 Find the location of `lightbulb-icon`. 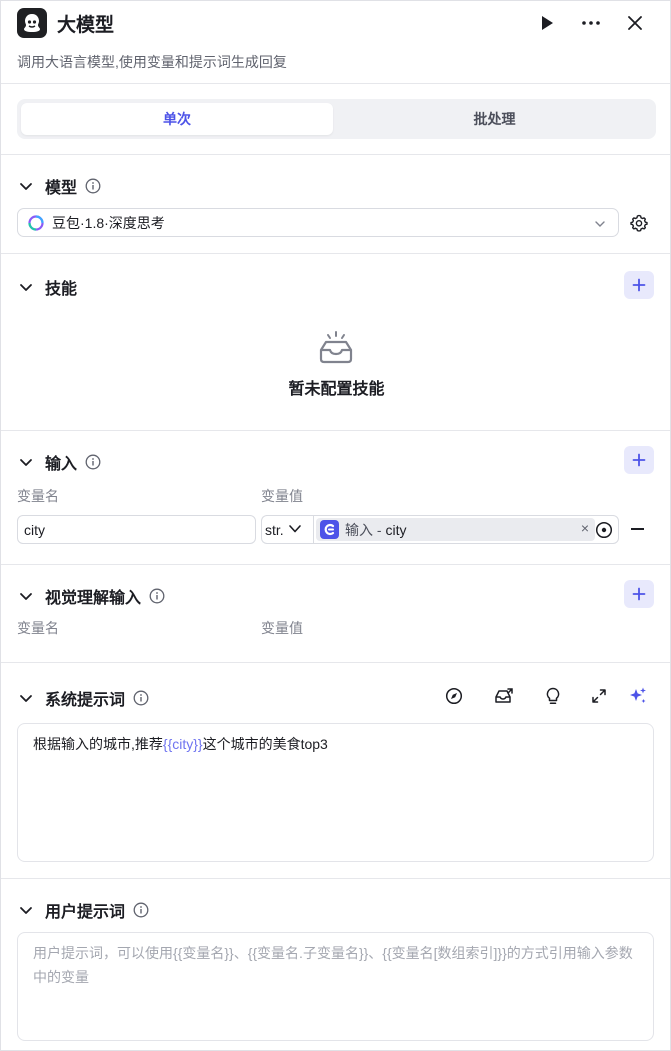

lightbulb-icon is located at coordinates (553, 696).